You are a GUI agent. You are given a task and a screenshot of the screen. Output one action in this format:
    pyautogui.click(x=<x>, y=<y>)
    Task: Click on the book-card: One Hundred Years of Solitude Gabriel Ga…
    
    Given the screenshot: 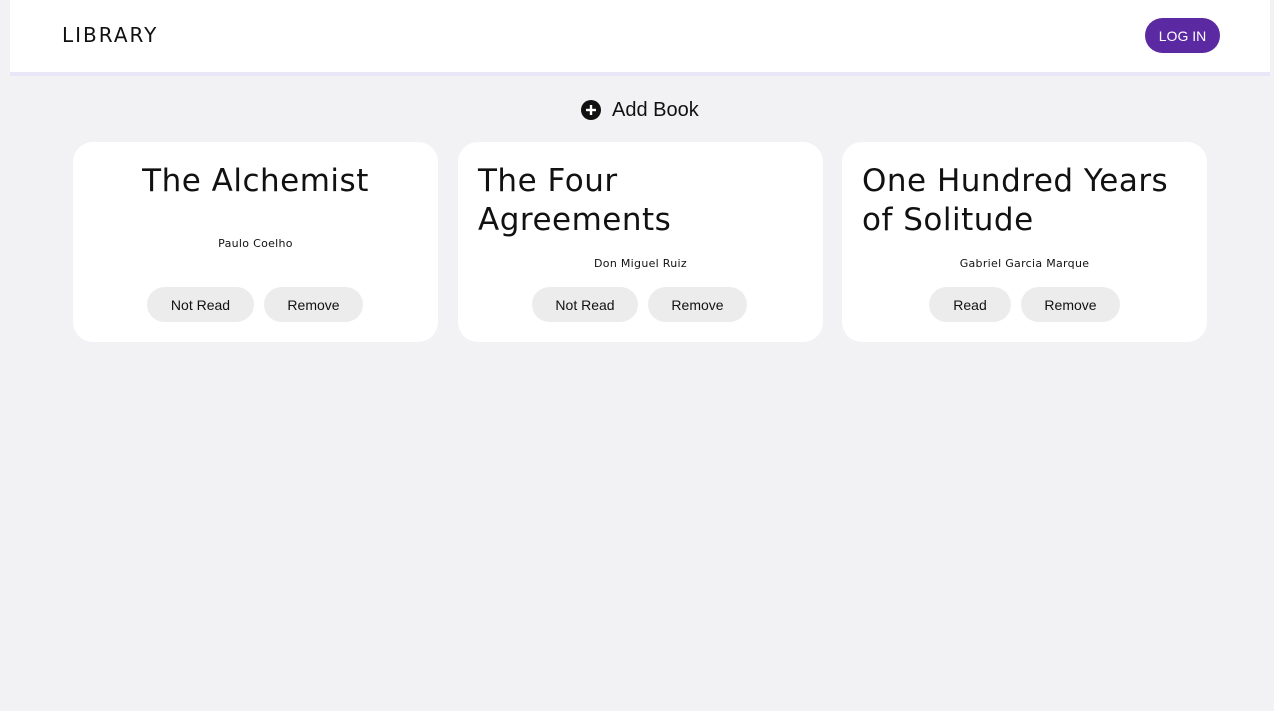 What is the action you would take?
    pyautogui.click(x=1024, y=242)
    